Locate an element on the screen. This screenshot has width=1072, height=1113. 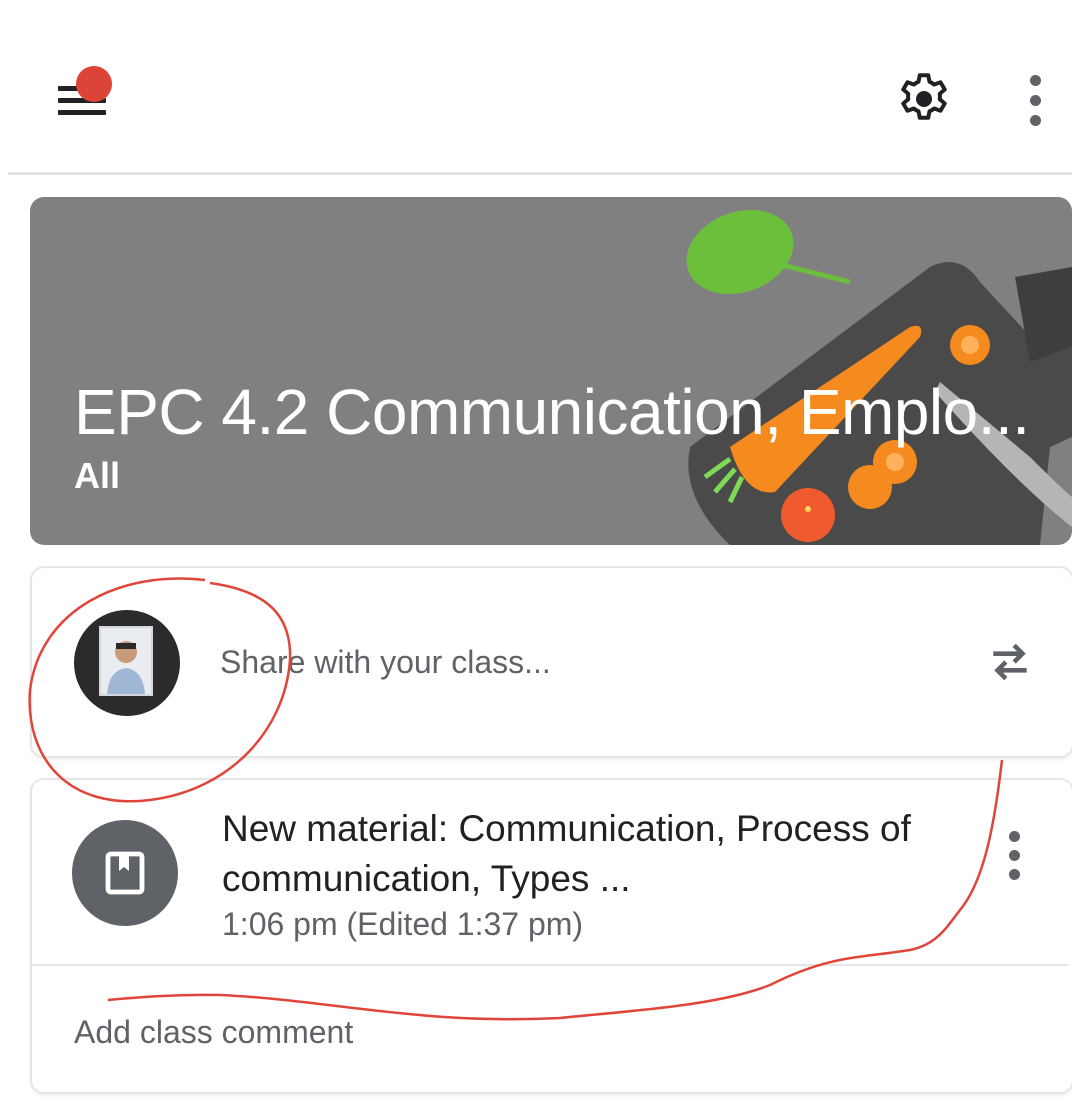
menu-icon-line is located at coordinates (82, 112).